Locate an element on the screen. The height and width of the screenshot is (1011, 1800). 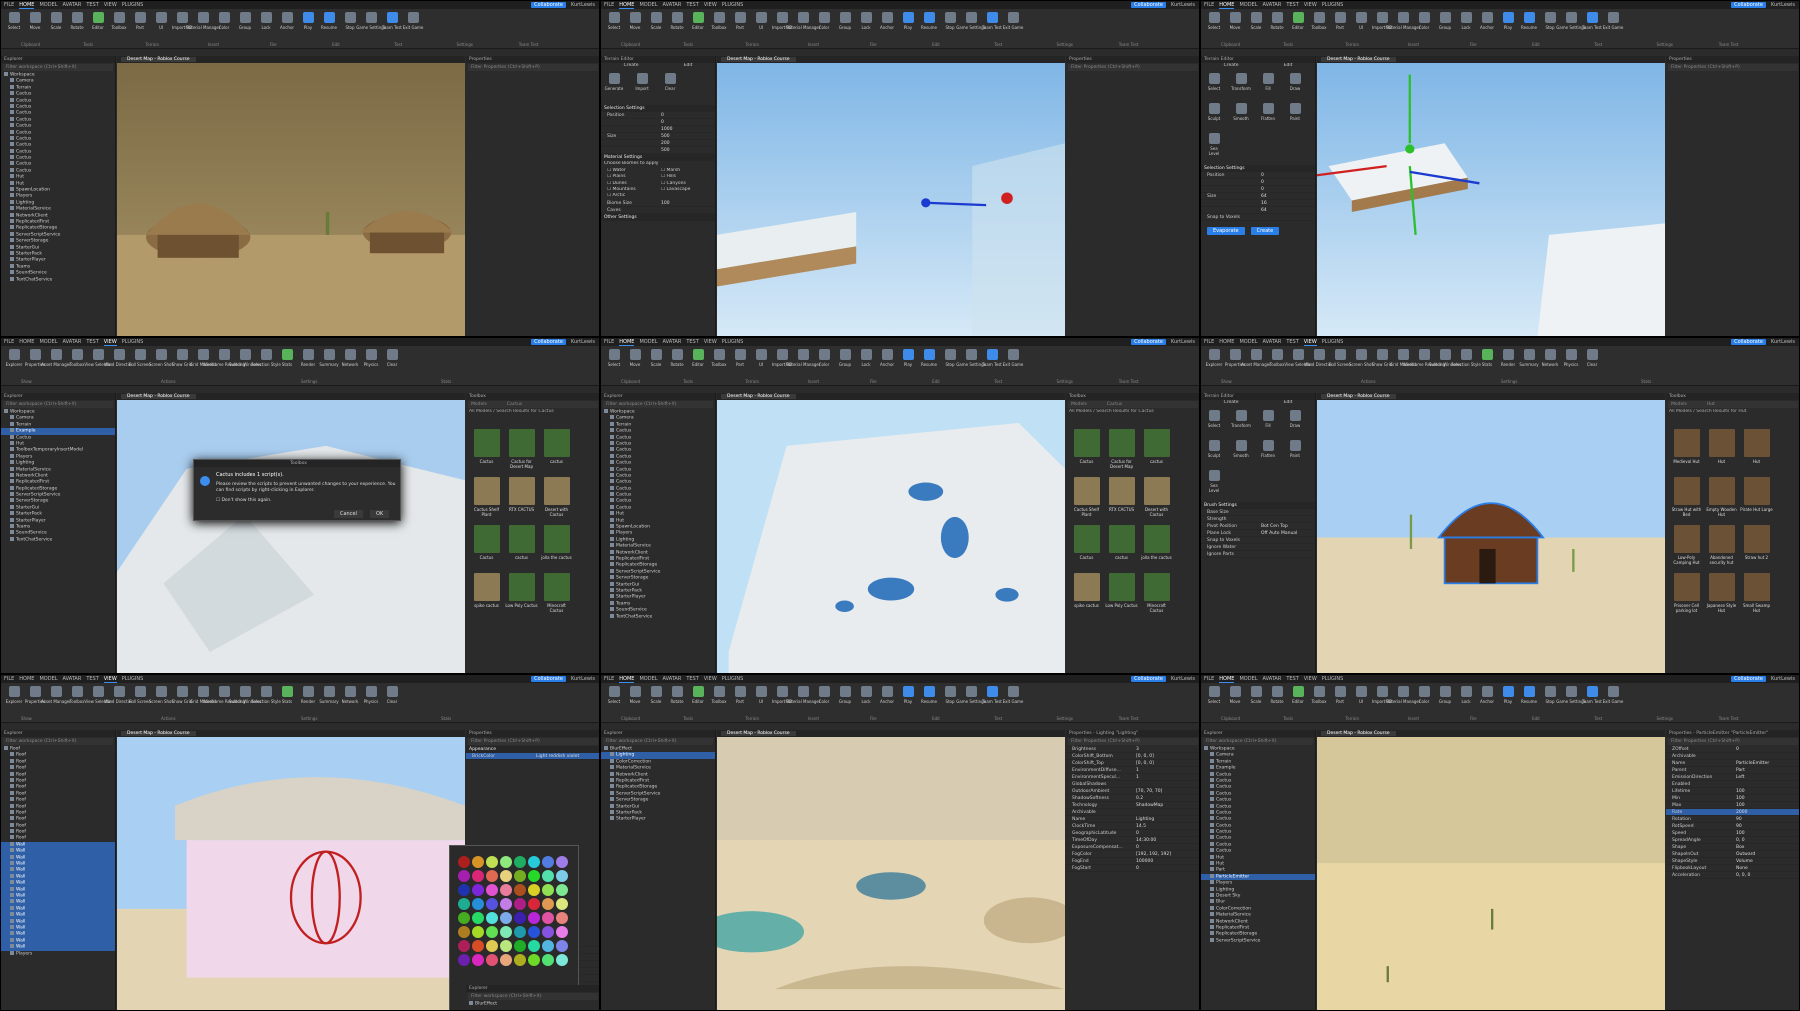
ribbon-button-team-test: Team Test is located at coordinates (992, 26).